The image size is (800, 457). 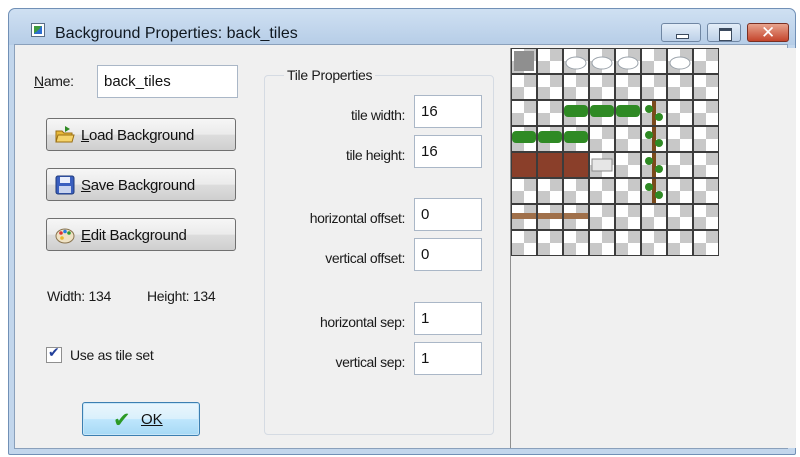 I want to click on name-input: back_tiles, so click(x=167, y=81).